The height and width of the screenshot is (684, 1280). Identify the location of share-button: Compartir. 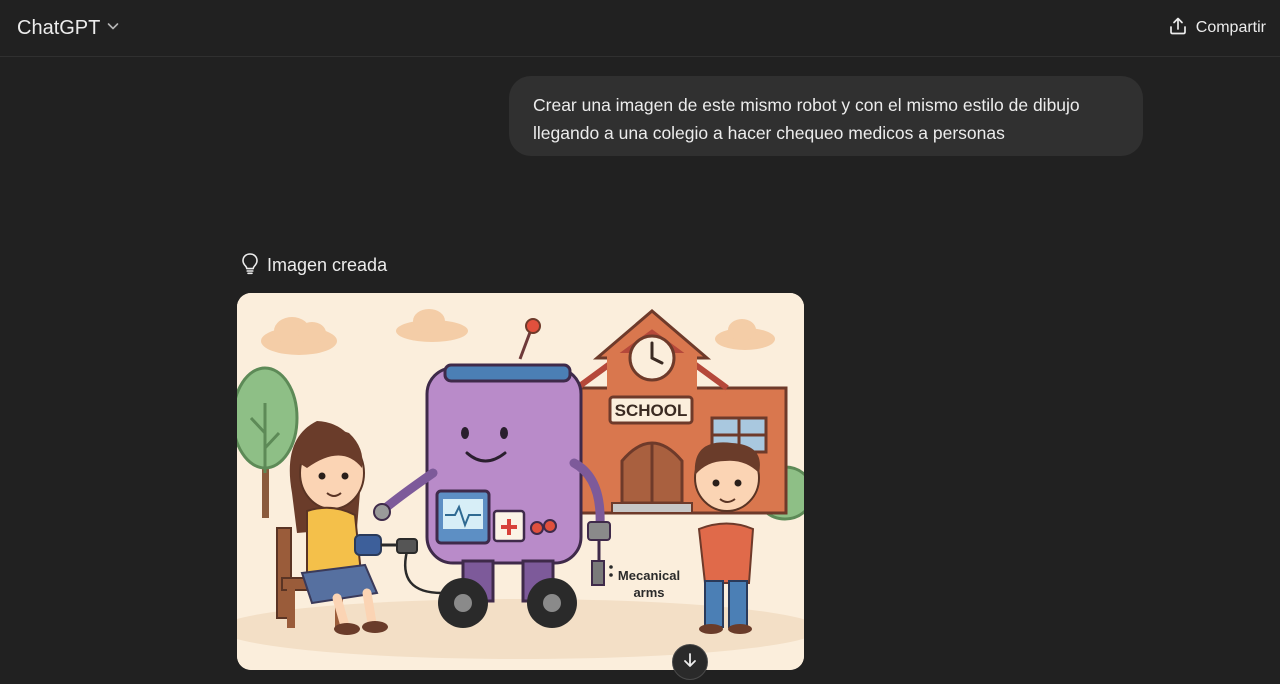
(1217, 28).